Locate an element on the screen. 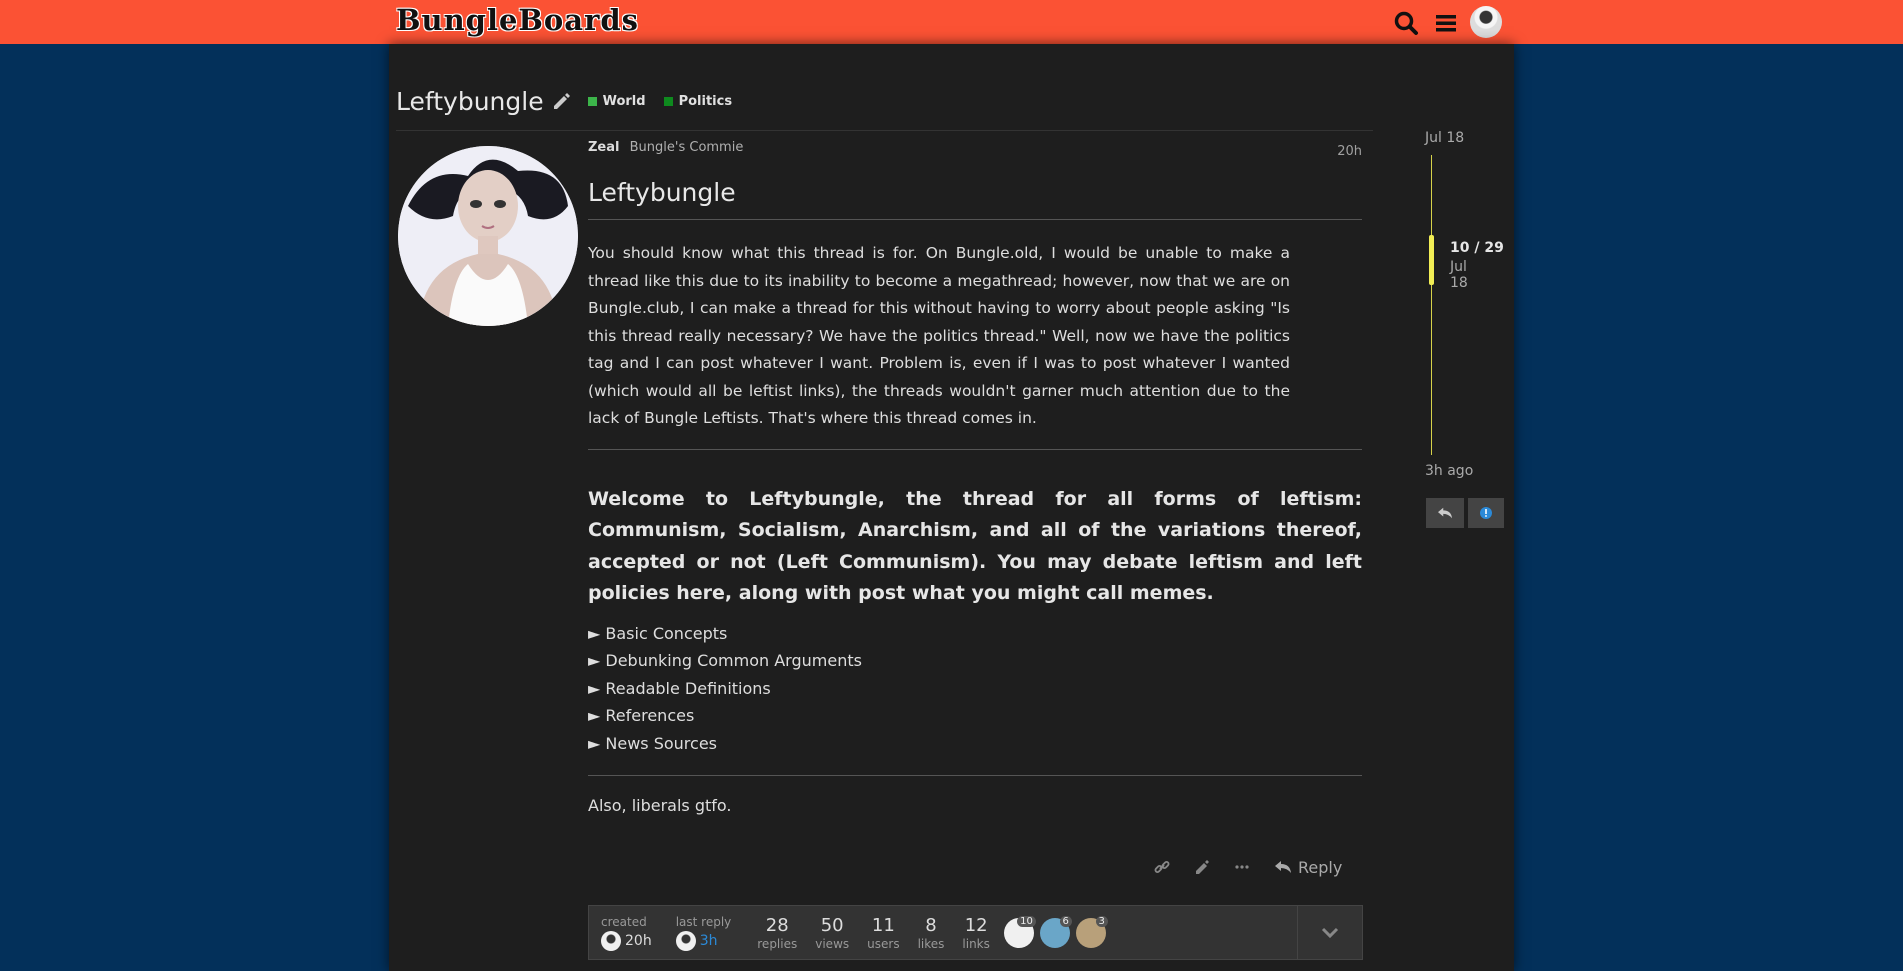  site-logo: BungleBoards is located at coordinates (517, 20).